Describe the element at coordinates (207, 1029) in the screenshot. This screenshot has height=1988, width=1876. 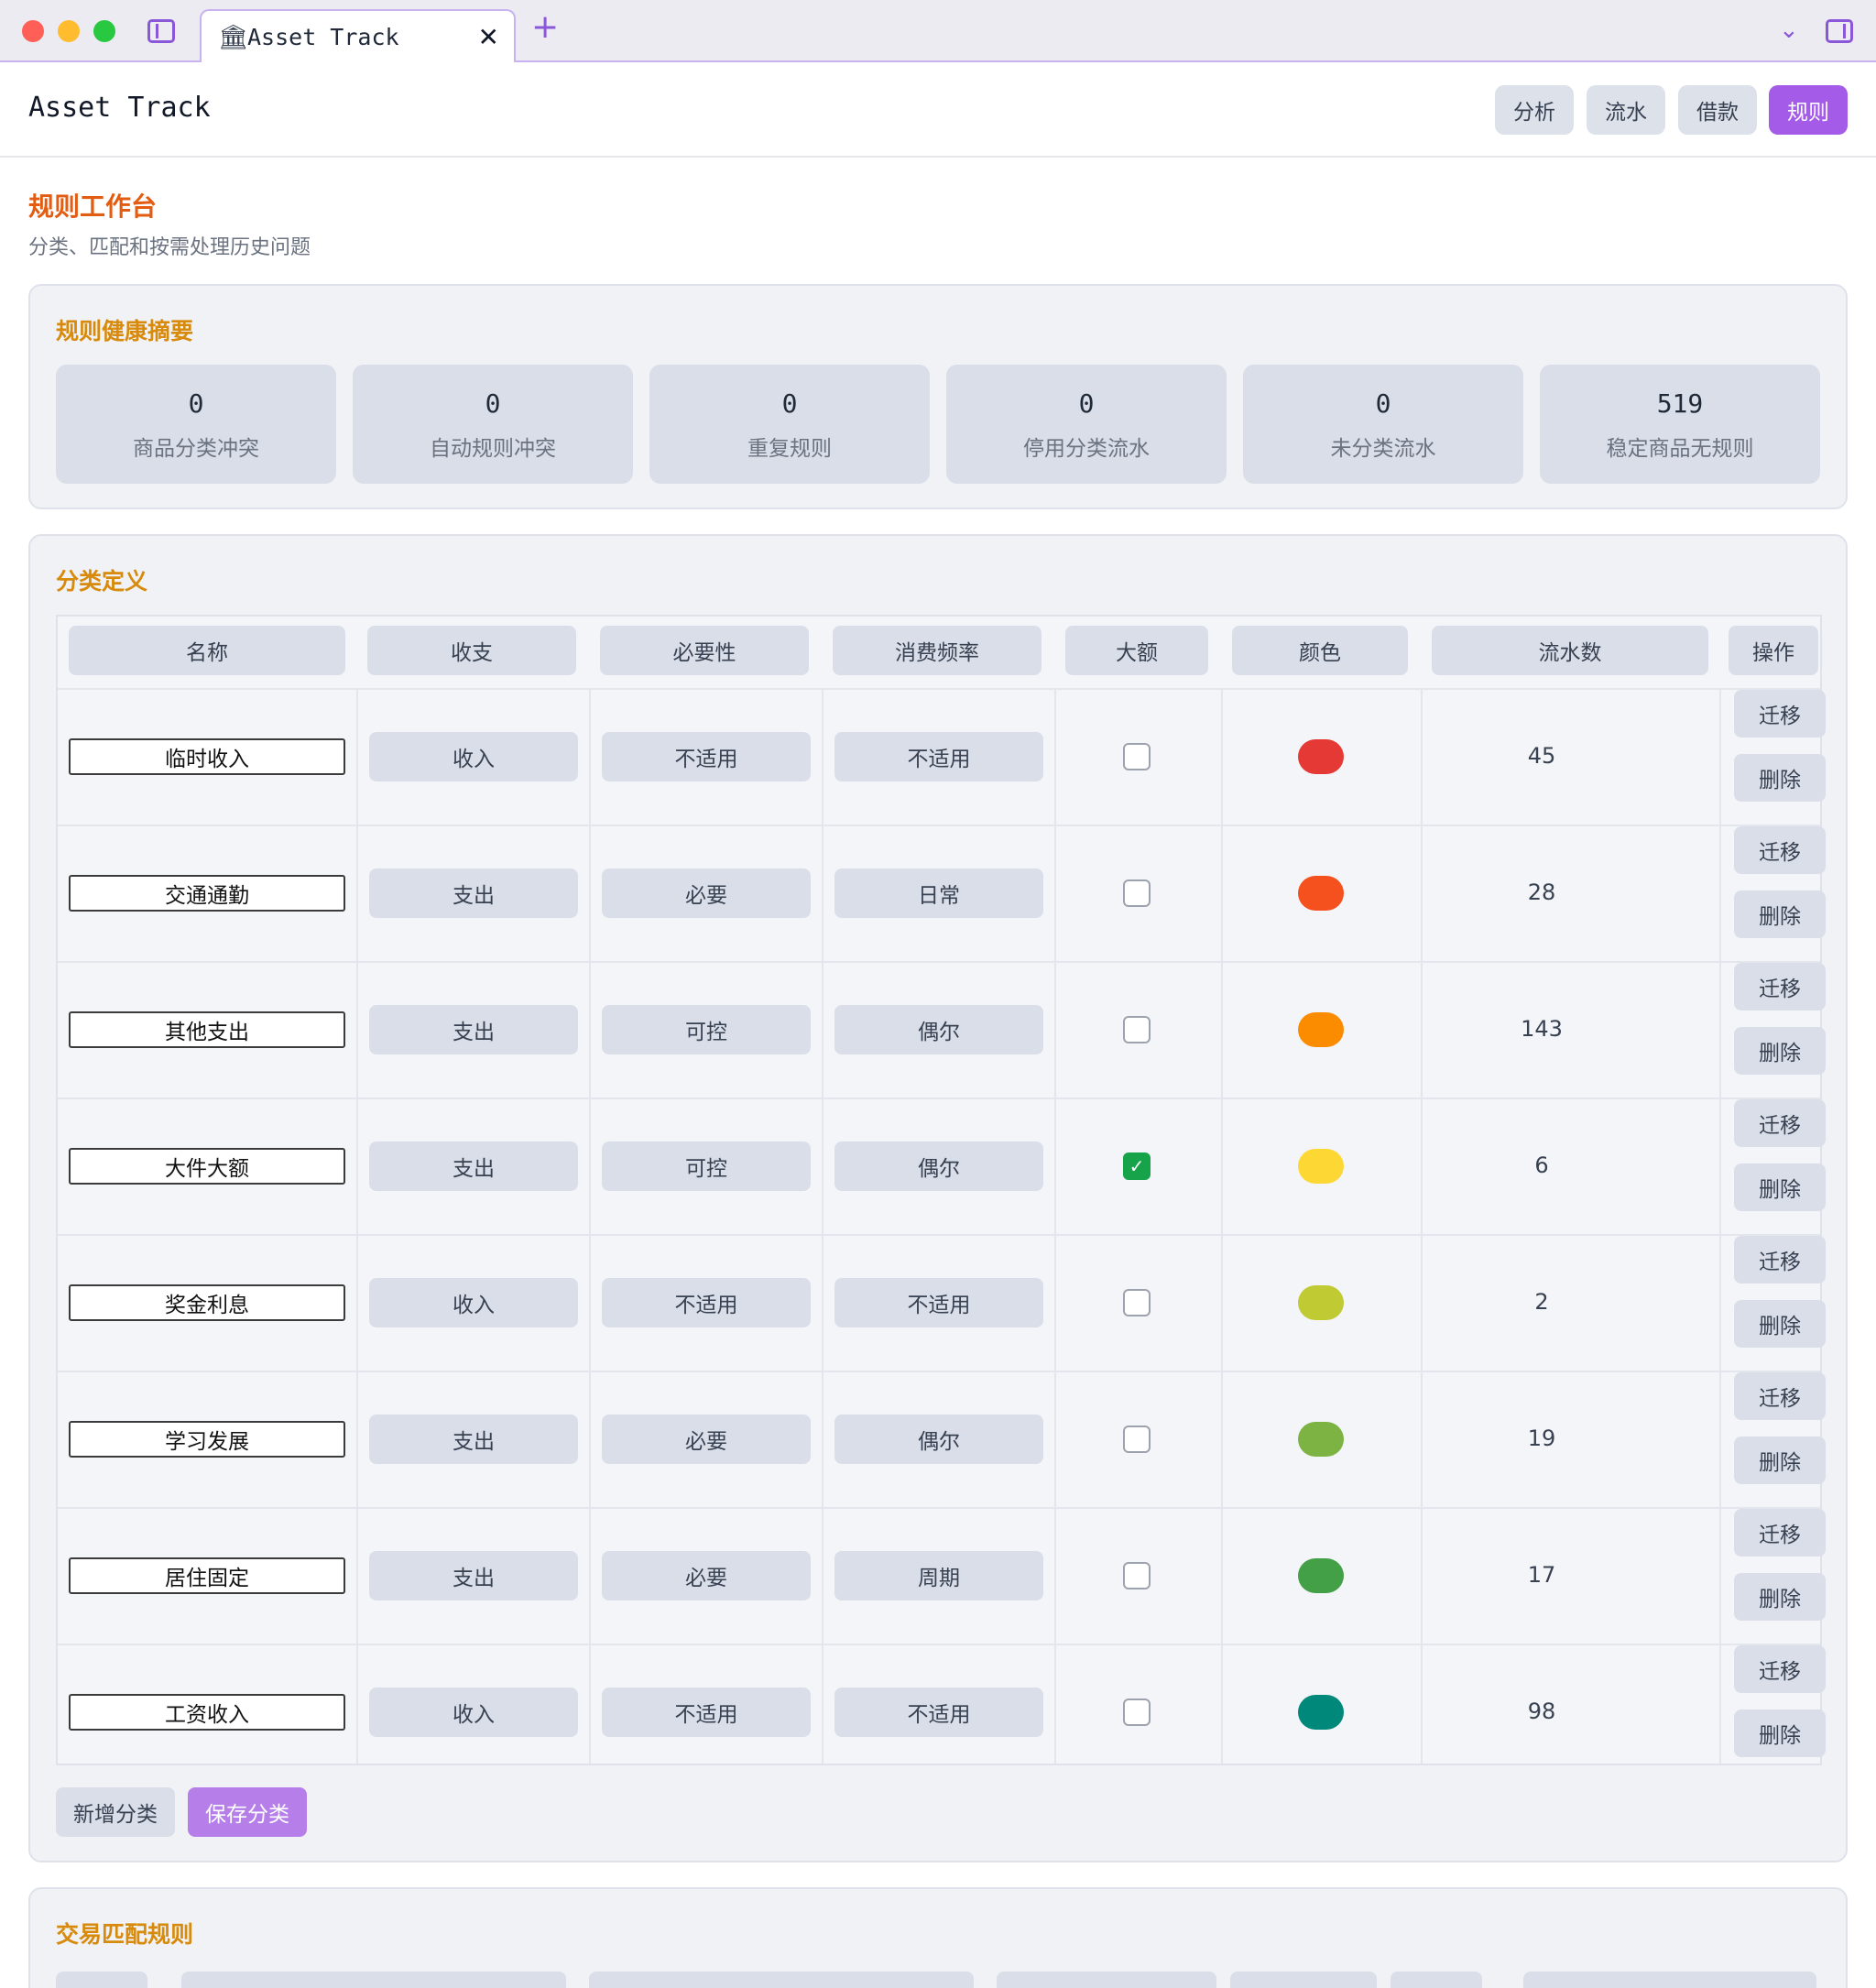
I see `category-name-input: 其他支出` at that location.